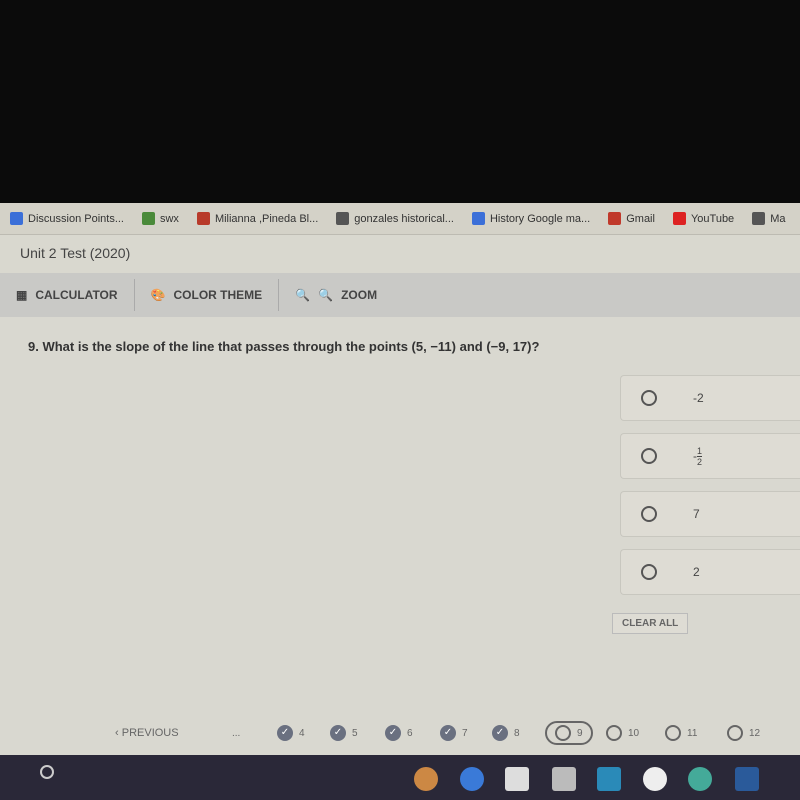 This screenshot has height=800, width=800. I want to click on zoom-out-icon: 🔍, so click(302, 295).